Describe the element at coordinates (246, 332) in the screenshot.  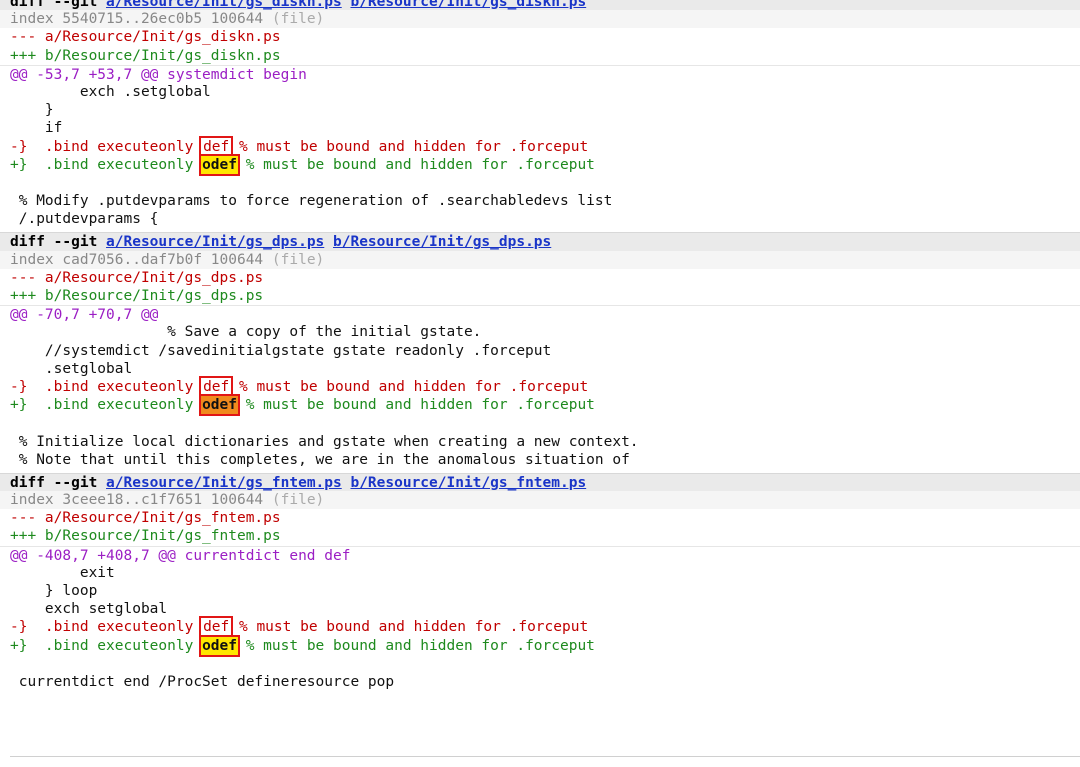
I see `context-line: % Save a copy of the initial gstate.` at that location.